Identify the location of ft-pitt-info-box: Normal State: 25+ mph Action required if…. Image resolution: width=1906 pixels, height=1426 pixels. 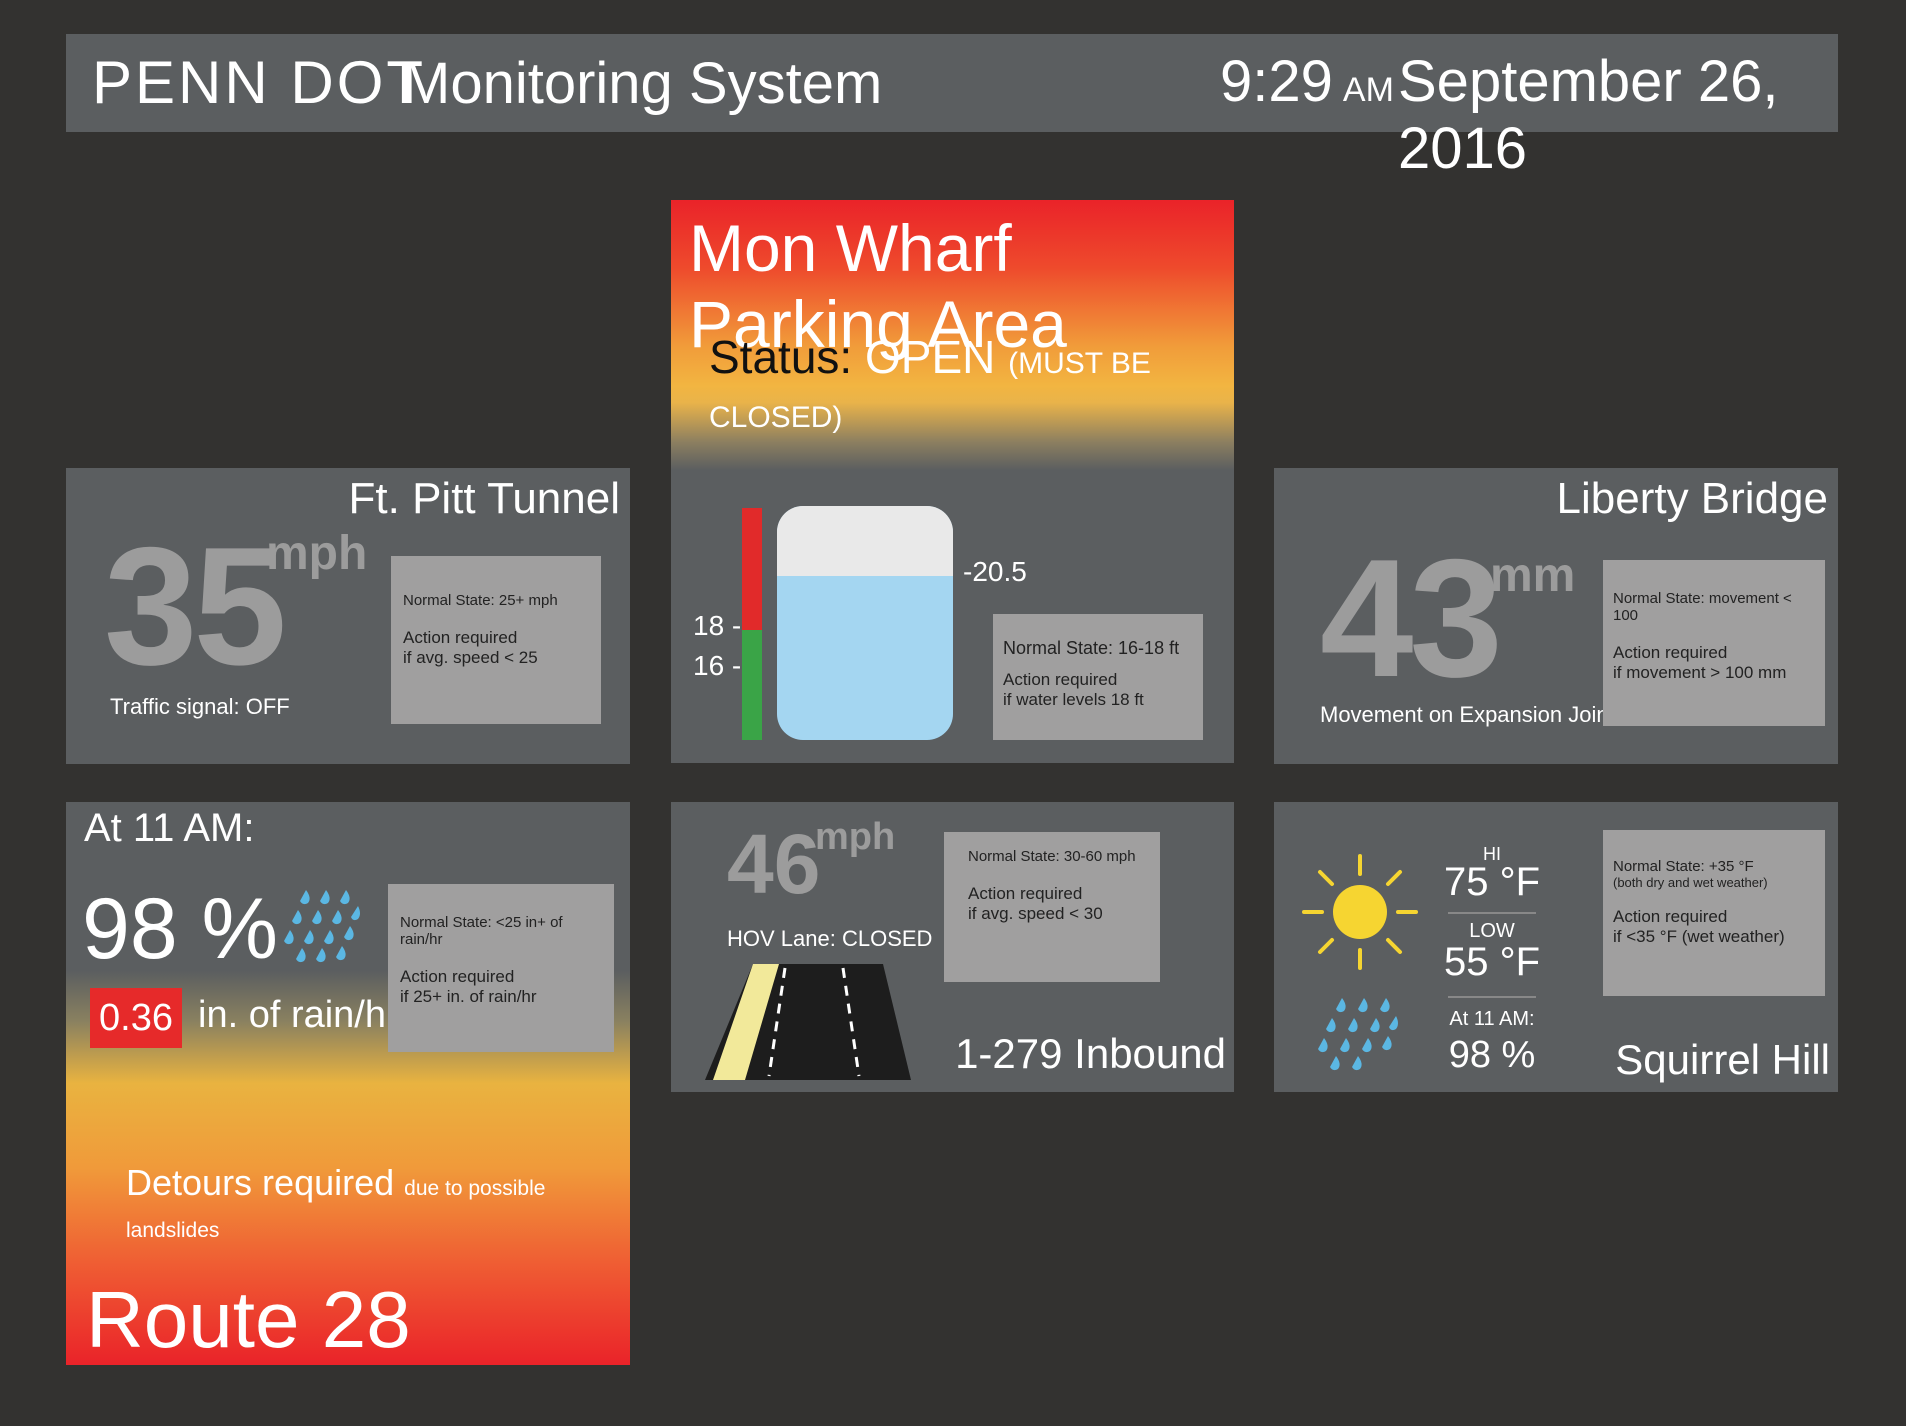
(496, 640).